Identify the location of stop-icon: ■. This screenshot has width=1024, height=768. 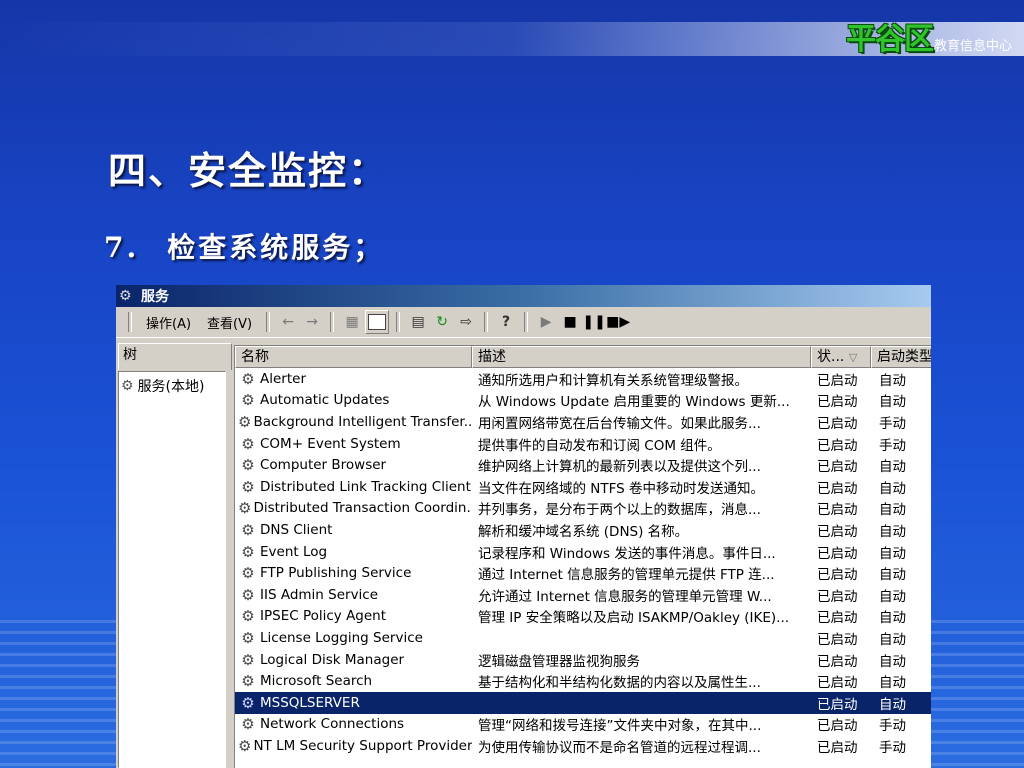
(570, 322).